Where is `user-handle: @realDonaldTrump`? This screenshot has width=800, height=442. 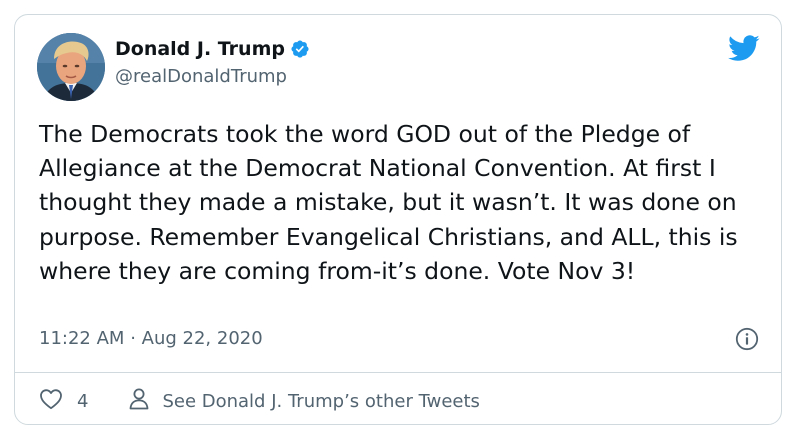 user-handle: @realDonaldTrump is located at coordinates (201, 76).